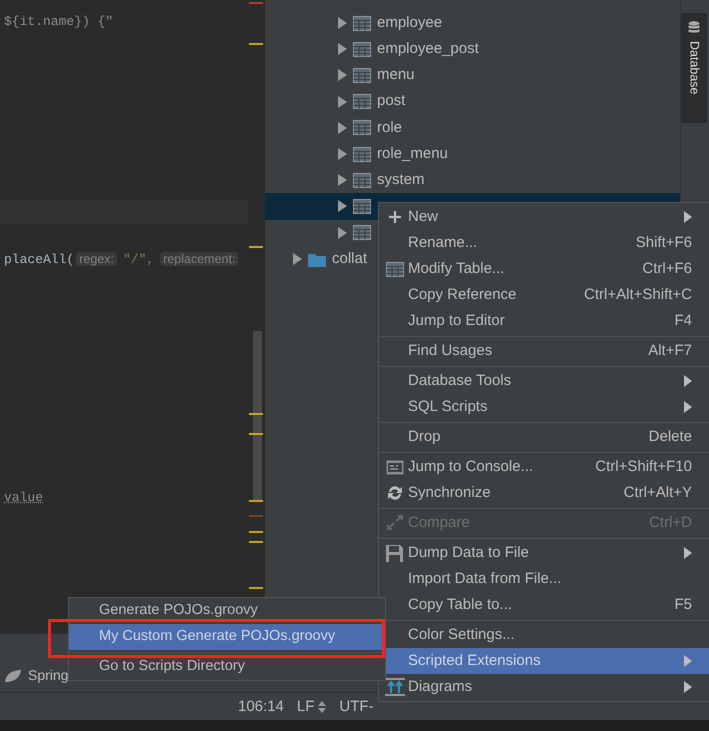 The image size is (709, 731). Describe the element at coordinates (138, 259) in the screenshot. I see `code-text: "/",` at that location.